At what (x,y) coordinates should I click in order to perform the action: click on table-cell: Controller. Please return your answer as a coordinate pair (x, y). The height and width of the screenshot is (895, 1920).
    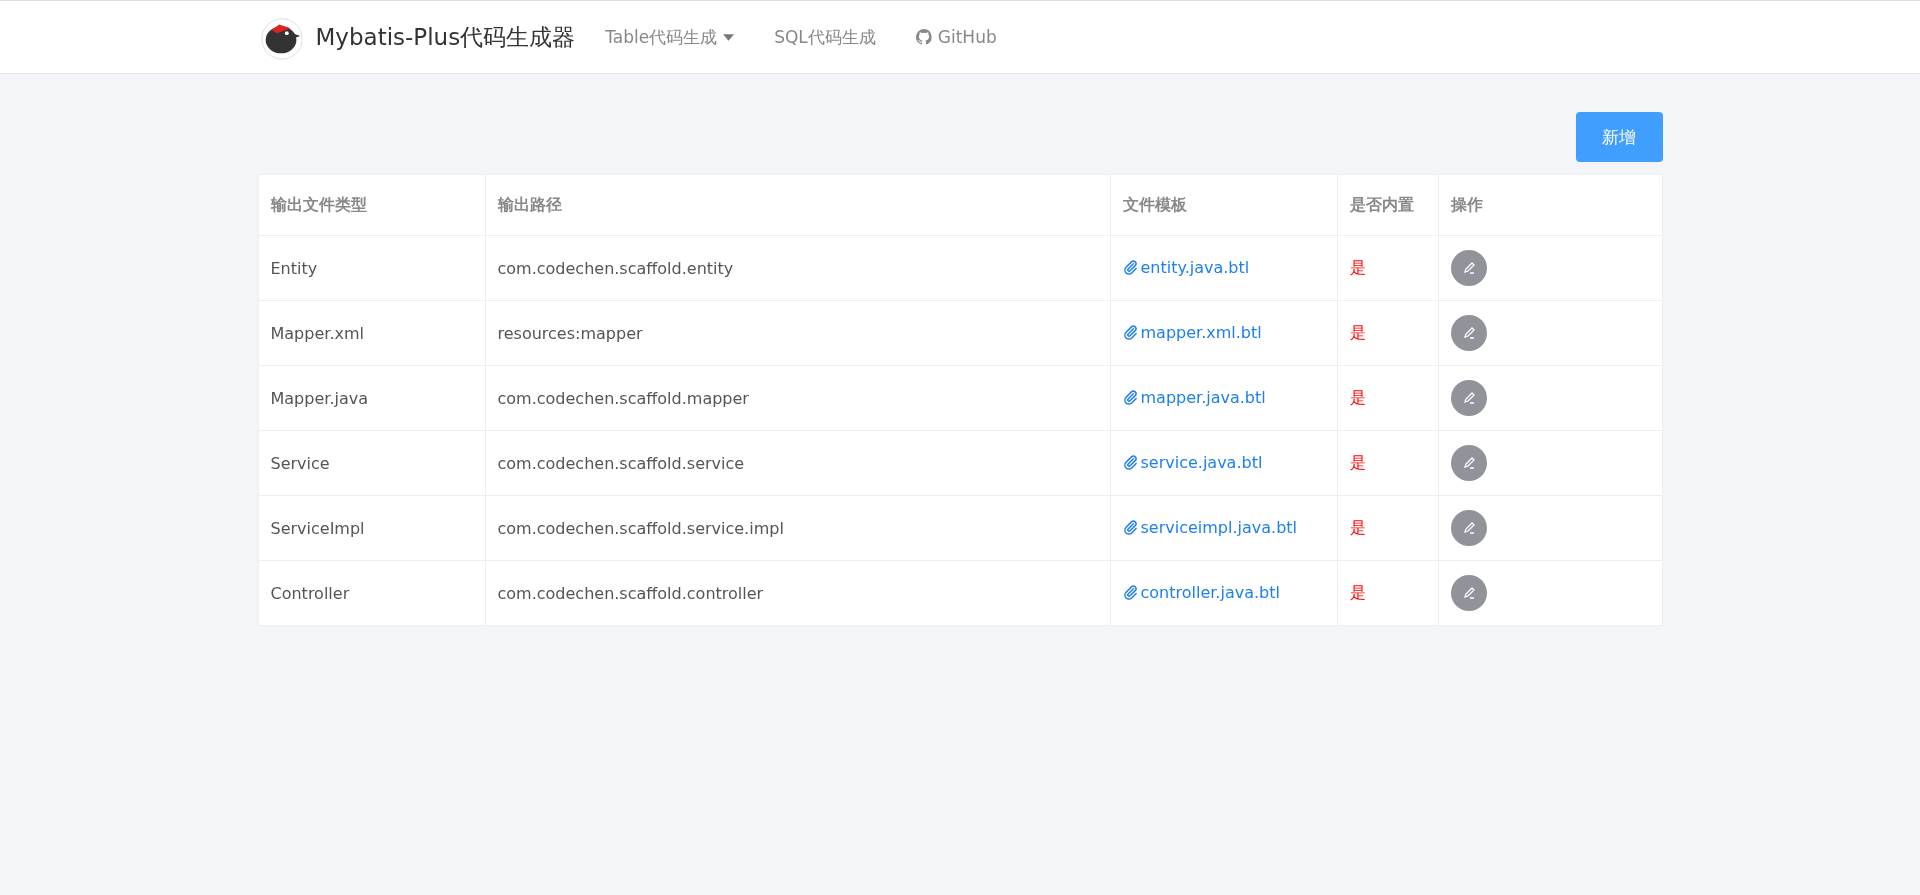
    Looking at the image, I should click on (371, 593).